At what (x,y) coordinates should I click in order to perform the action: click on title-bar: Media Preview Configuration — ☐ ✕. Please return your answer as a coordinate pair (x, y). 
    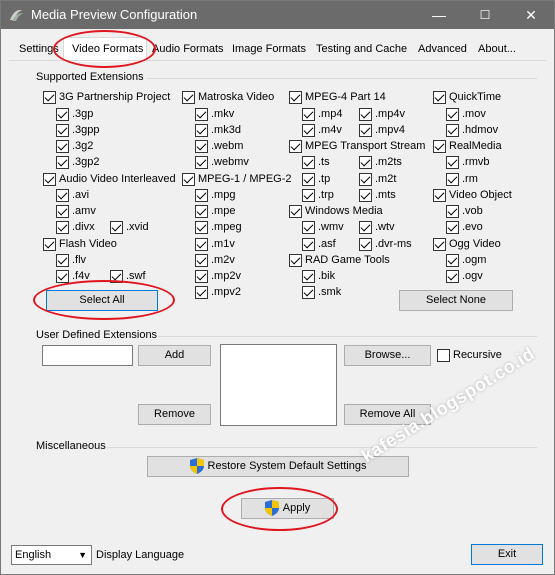
    Looking at the image, I should click on (277, 15).